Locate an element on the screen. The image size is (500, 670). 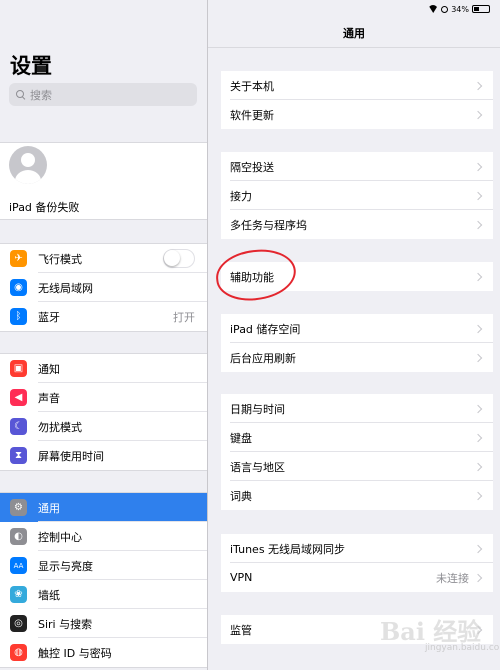
sidebar-item-bluetooth: ᛒ 蓝牙 打开 is located at coordinates (103, 316).